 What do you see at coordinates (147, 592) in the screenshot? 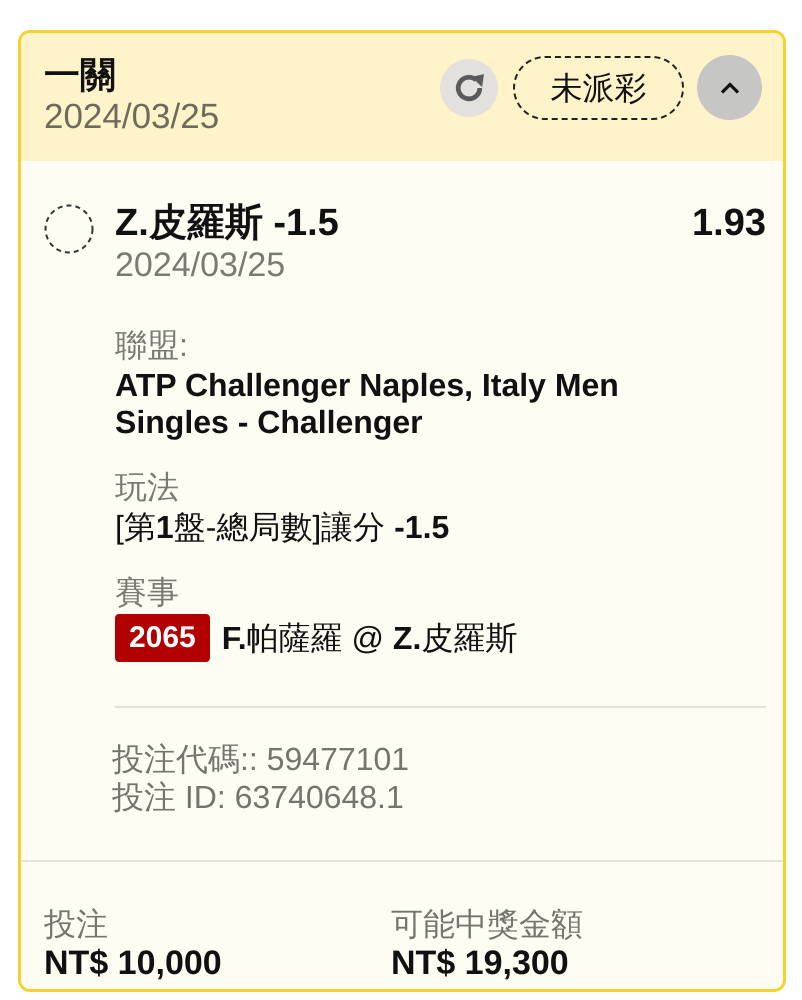
I see `detail-label: 賽事` at bounding box center [147, 592].